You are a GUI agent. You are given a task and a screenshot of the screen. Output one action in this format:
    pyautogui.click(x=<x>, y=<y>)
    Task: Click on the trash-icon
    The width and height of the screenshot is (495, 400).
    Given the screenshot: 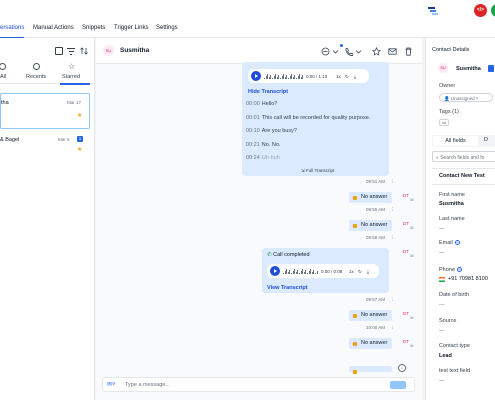 What is the action you would take?
    pyautogui.click(x=408, y=51)
    